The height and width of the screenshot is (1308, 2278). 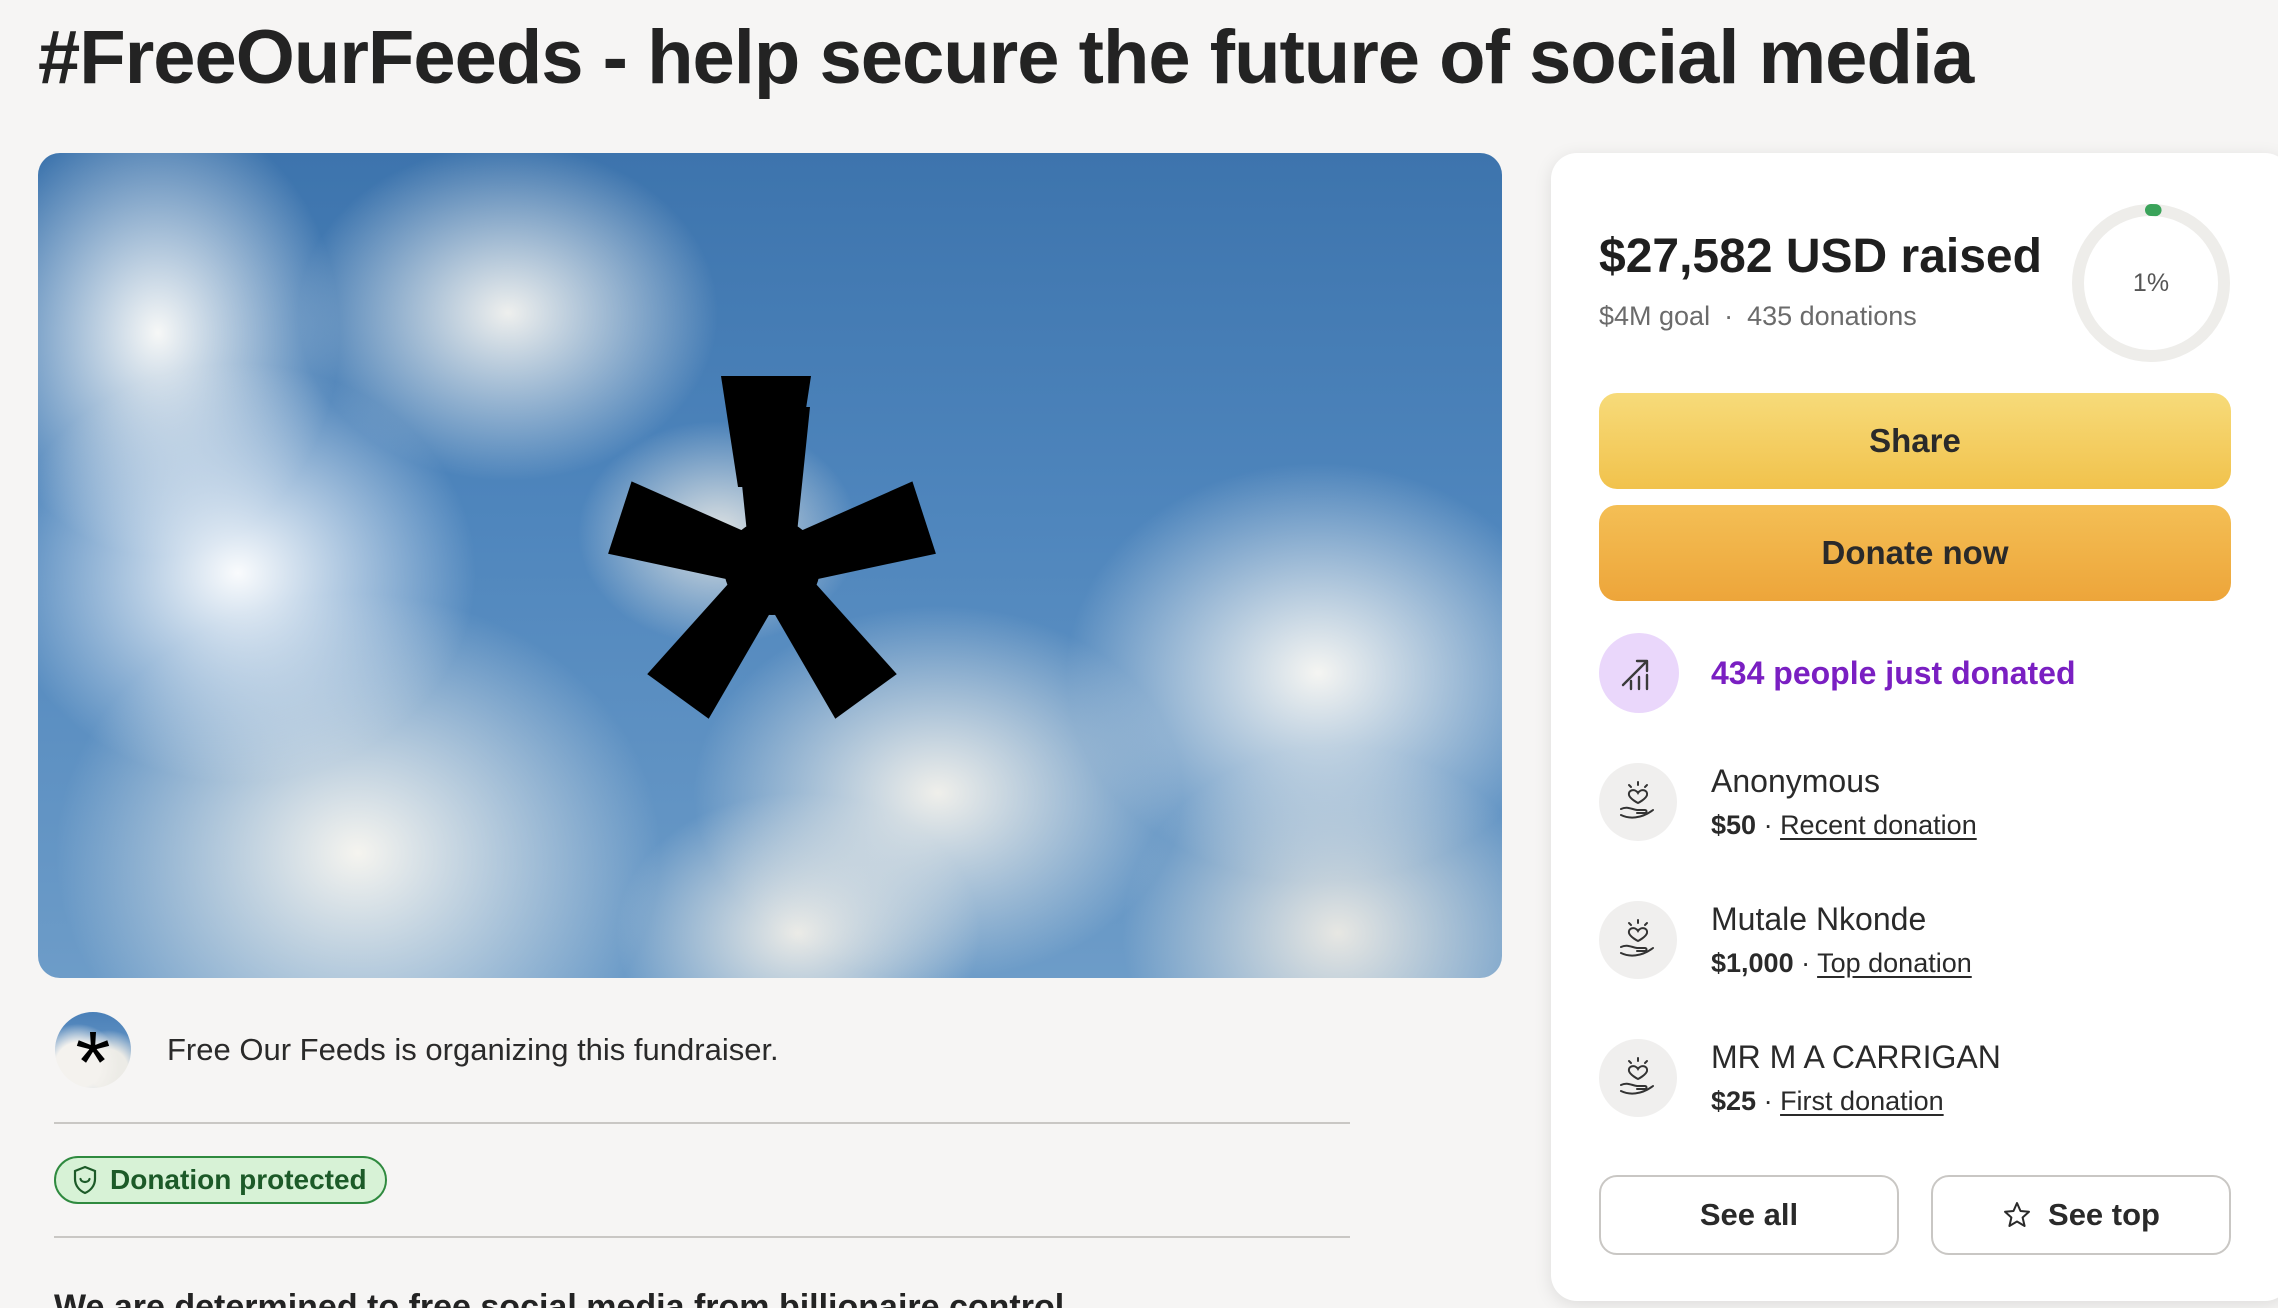 What do you see at coordinates (1800, 1078) in the screenshot?
I see `donor-item: MR M A CARRIGAN $25 · First donation` at bounding box center [1800, 1078].